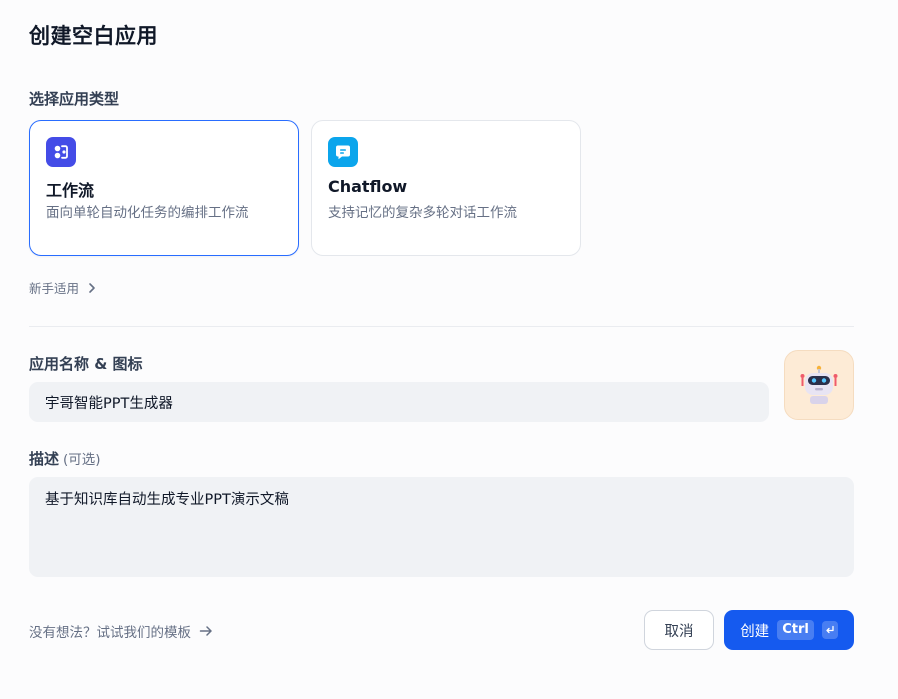 The image size is (898, 699). Describe the element at coordinates (343, 152) in the screenshot. I see `chatflow-icon` at that location.